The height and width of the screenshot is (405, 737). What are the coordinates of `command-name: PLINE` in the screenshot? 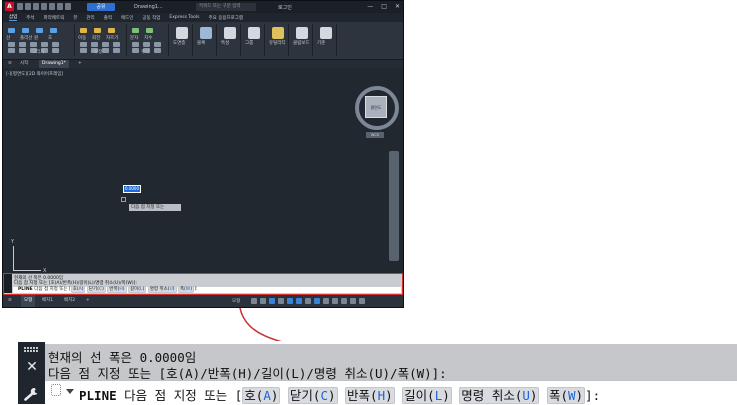 It's located at (102, 395).